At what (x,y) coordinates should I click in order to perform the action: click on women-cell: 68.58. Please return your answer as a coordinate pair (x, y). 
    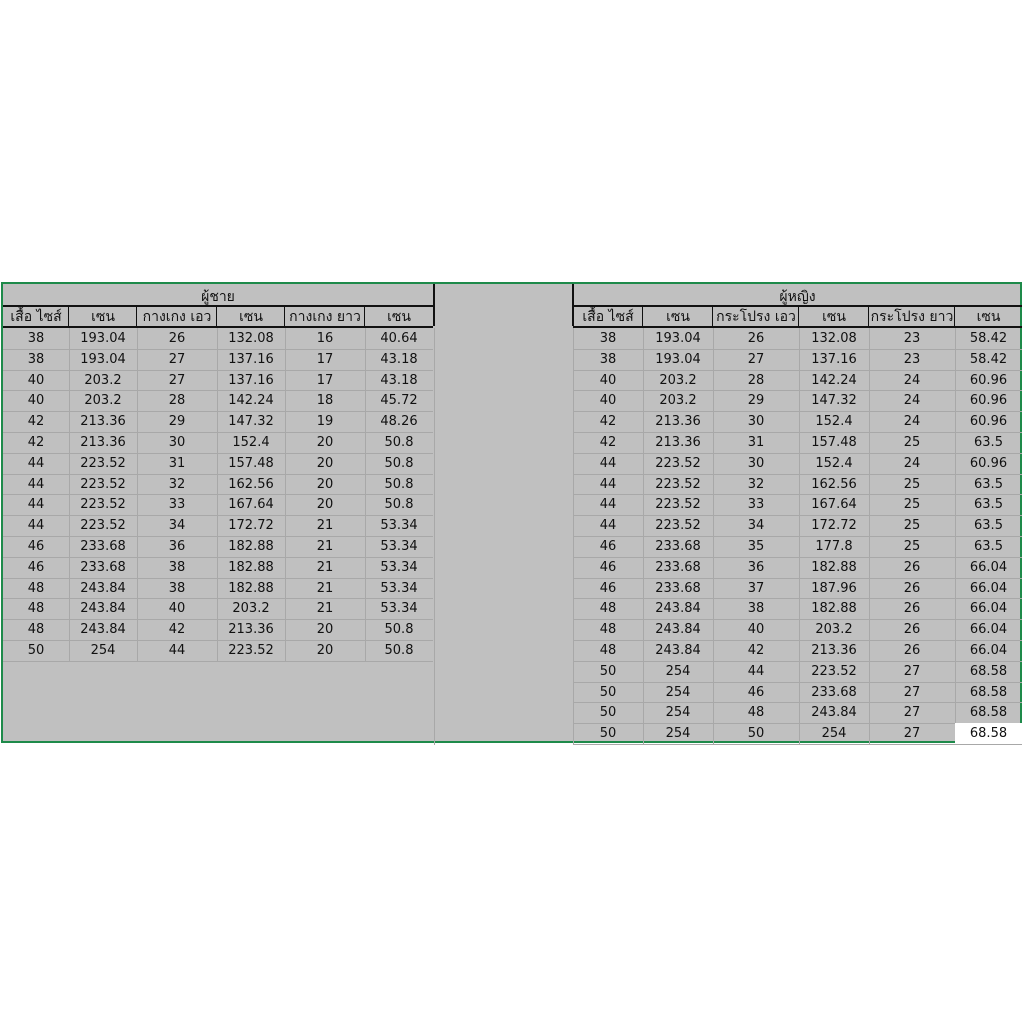
    Looking at the image, I should click on (988, 712).